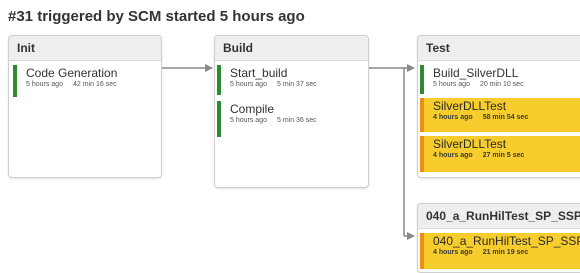 The width and height of the screenshot is (580, 273). I want to click on job-name: Build_SilverDLL, so click(476, 73).